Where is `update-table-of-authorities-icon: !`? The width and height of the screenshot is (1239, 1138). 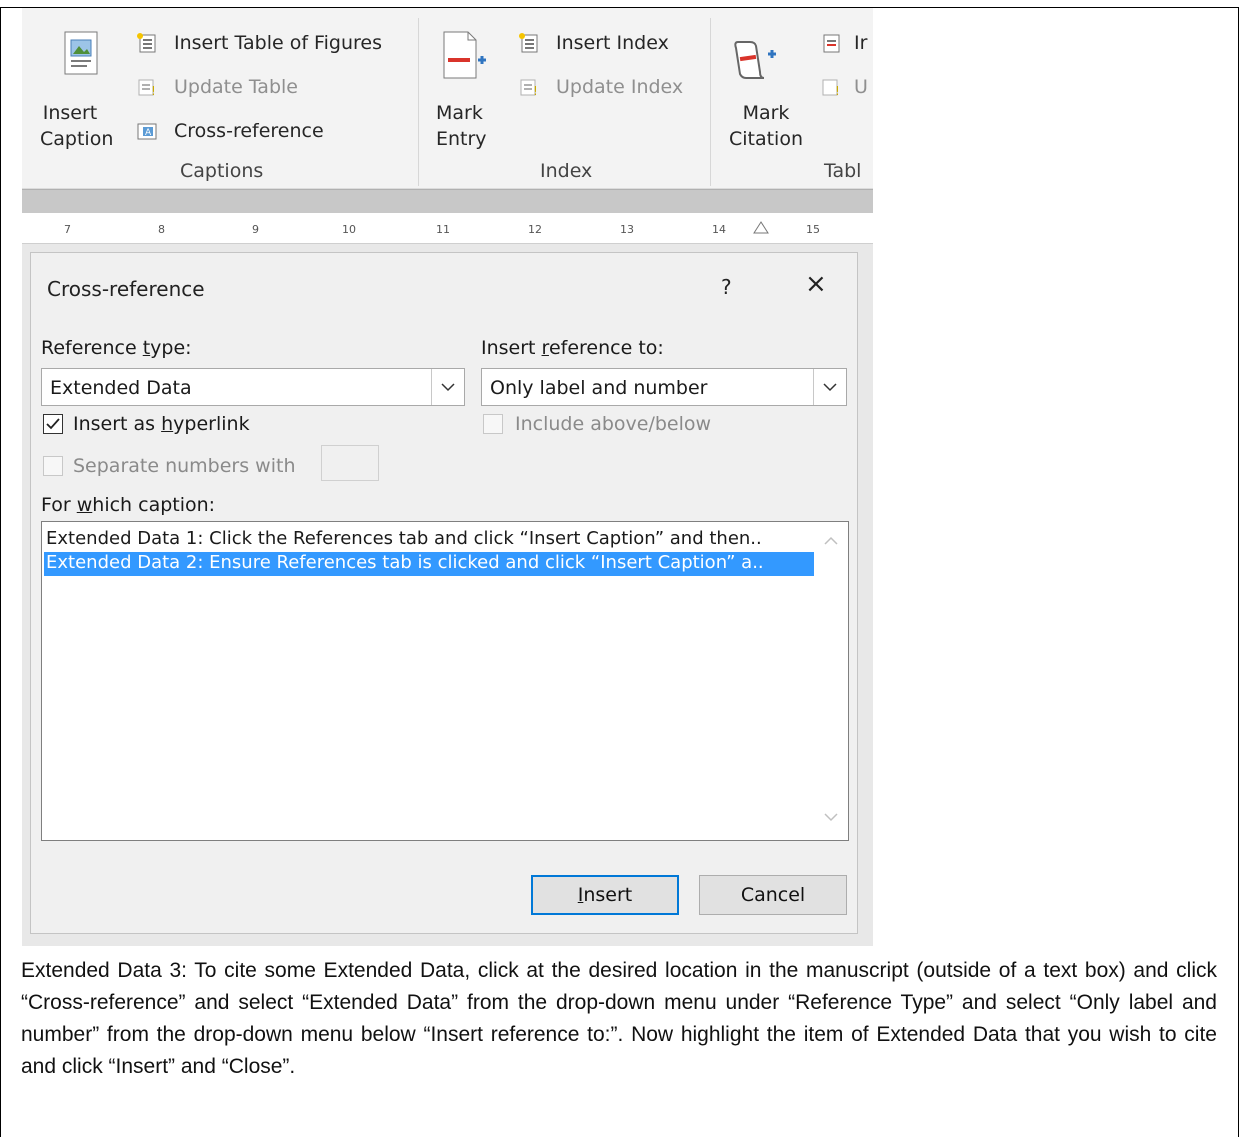 update-table-of-authorities-icon: ! is located at coordinates (831, 88).